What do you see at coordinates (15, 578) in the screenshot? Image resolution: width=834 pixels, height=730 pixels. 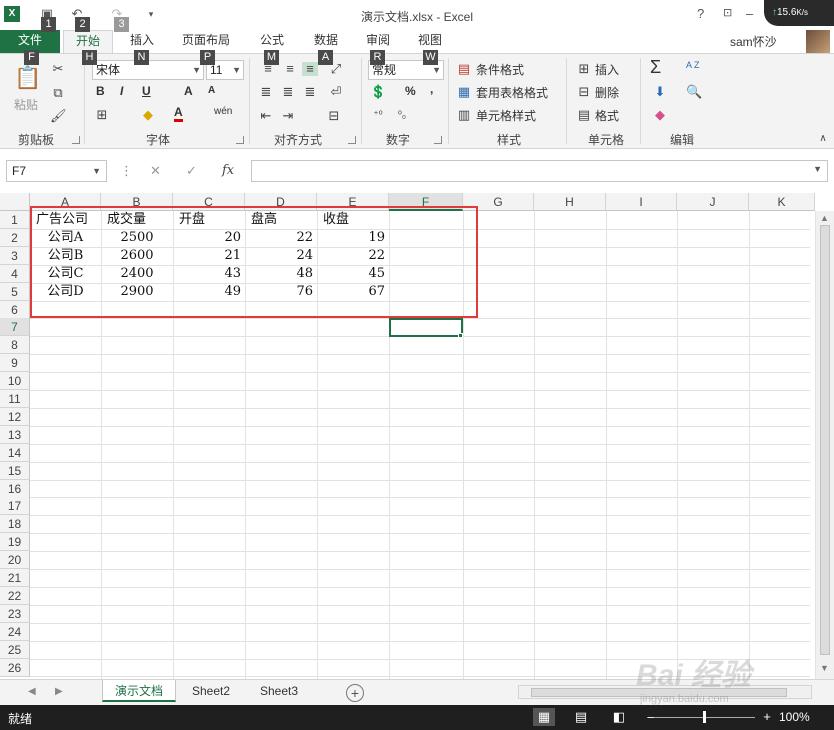 I see `row-header-21: 21` at bounding box center [15, 578].